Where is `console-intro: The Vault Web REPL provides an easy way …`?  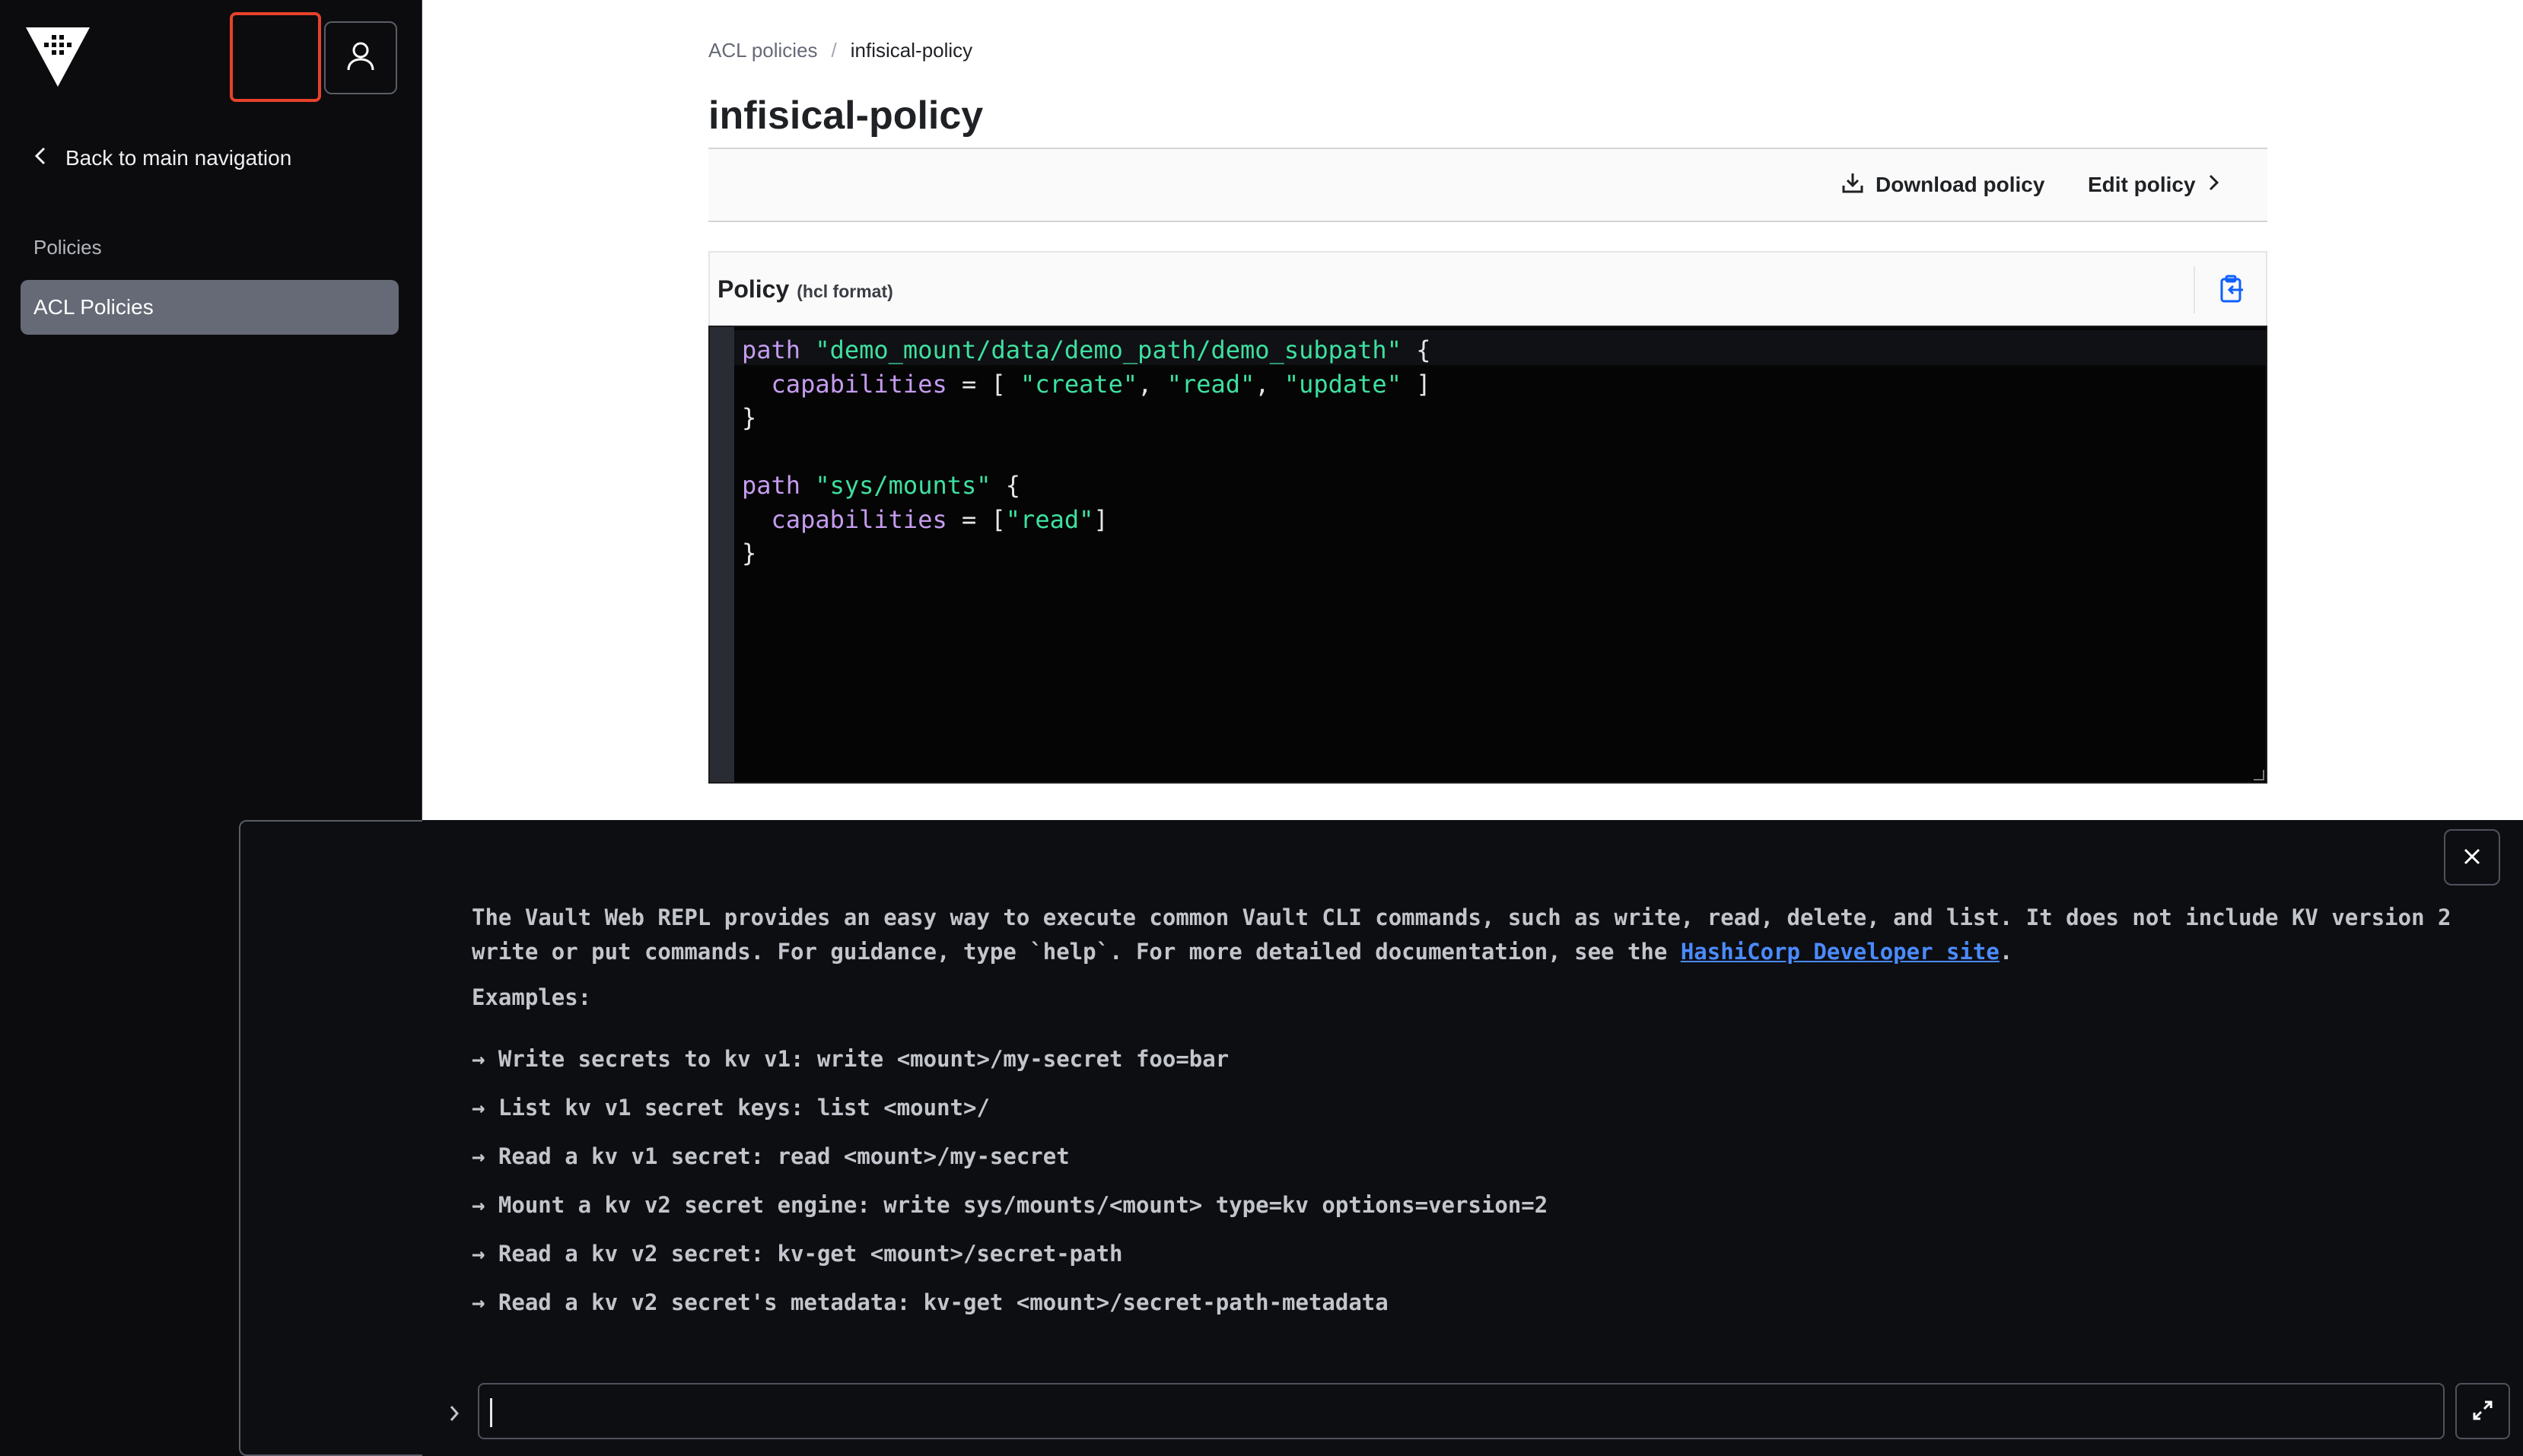
console-intro: The Vault Web REPL provides an easy way … is located at coordinates (1476, 935).